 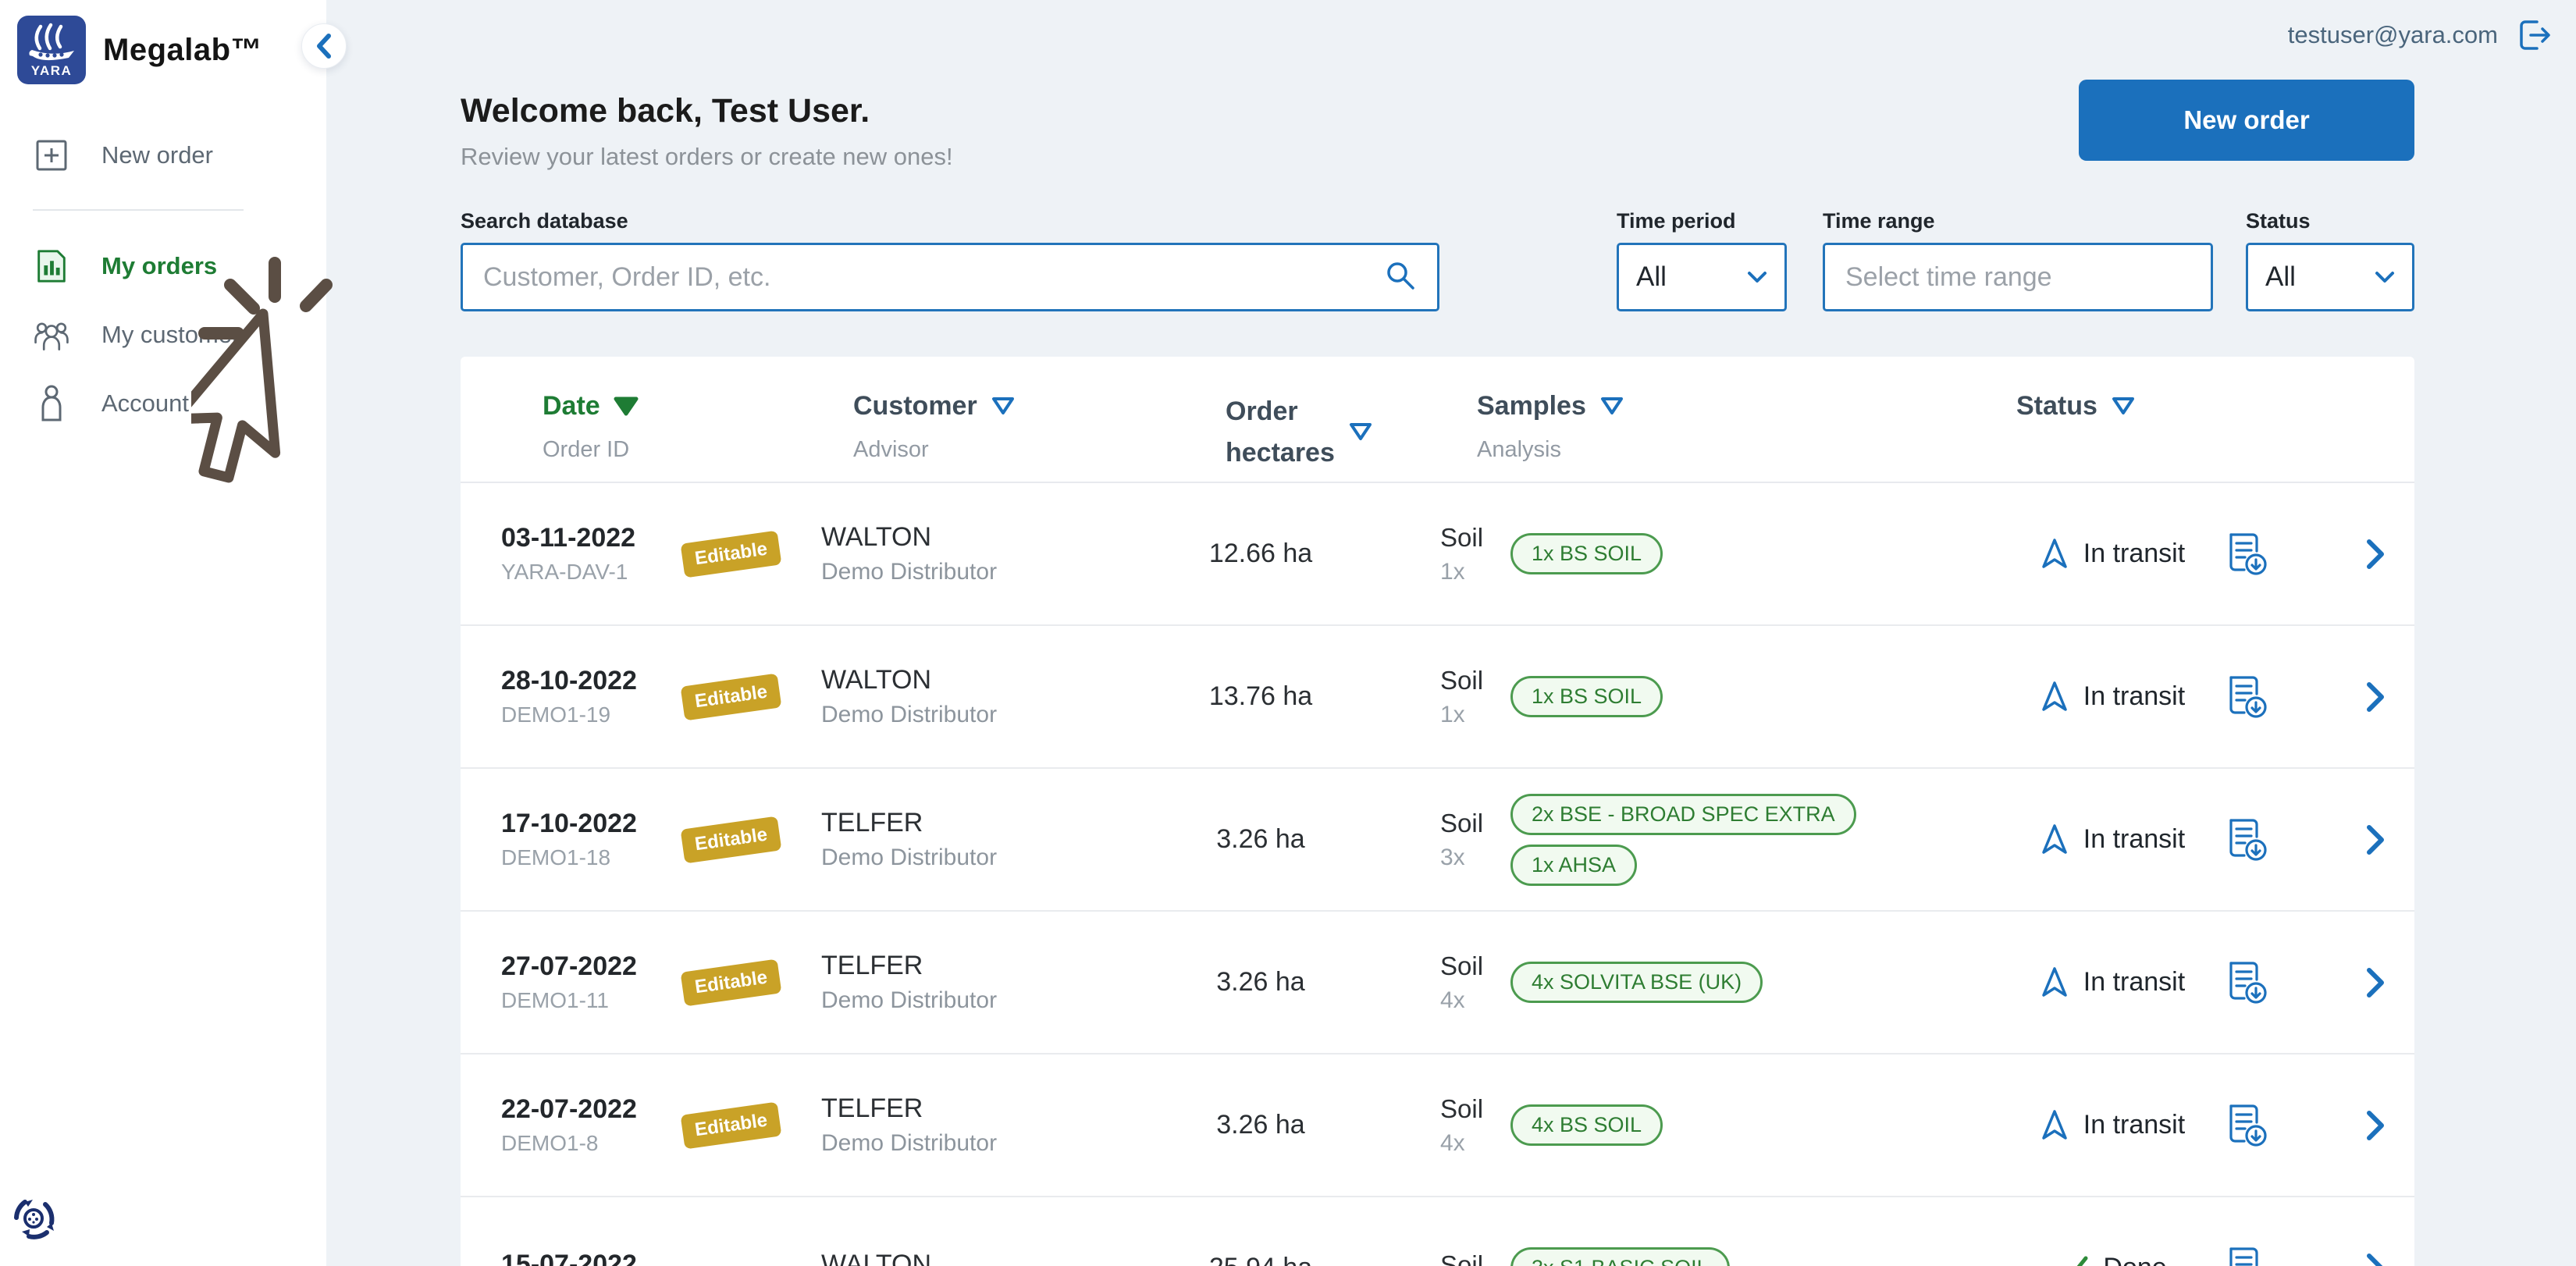 I want to click on status-select: All, so click(x=2330, y=277).